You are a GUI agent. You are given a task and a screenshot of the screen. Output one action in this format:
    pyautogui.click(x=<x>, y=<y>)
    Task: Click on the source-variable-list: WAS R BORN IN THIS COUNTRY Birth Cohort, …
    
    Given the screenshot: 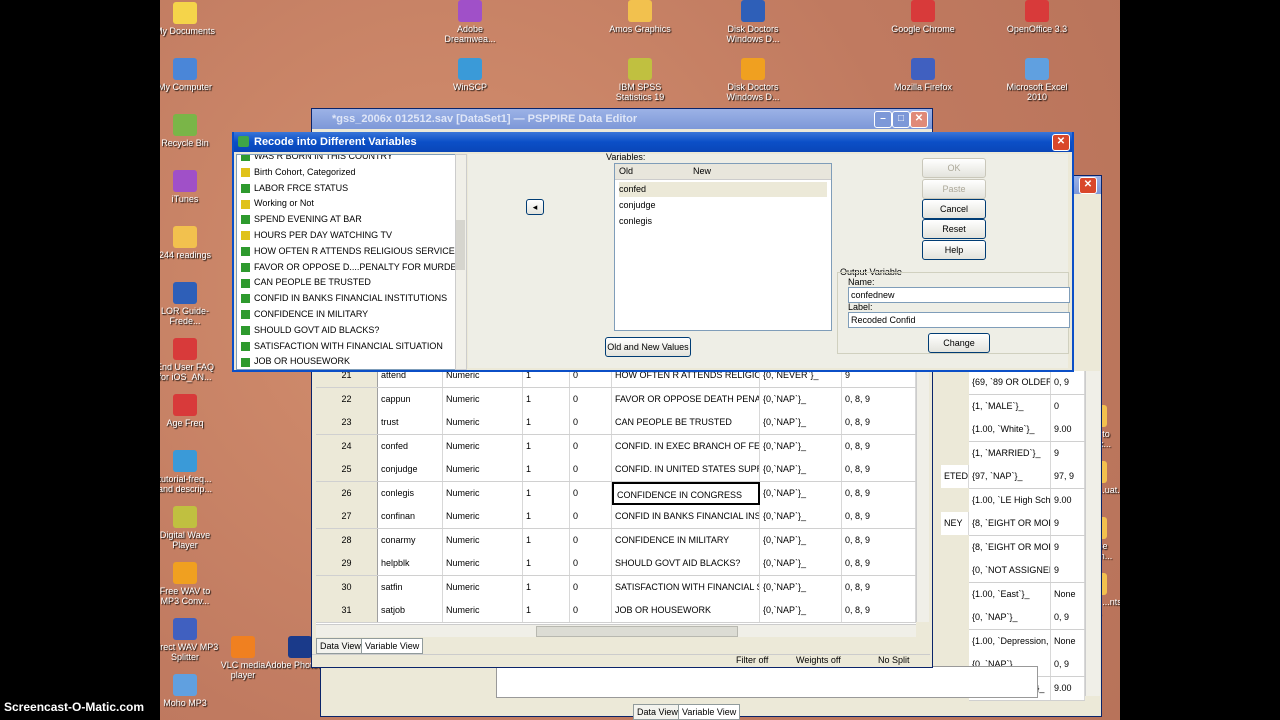 What is the action you would take?
    pyautogui.click(x=346, y=262)
    